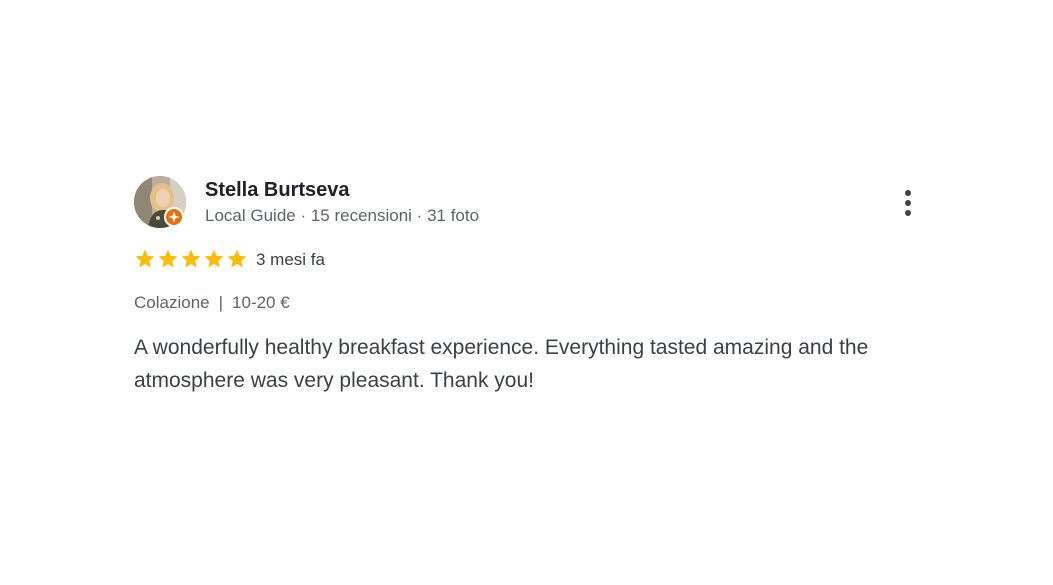 Image resolution: width=1053 pixels, height=585 pixels. Describe the element at coordinates (290, 259) in the screenshot. I see `review-date: 3 mesi fa` at that location.